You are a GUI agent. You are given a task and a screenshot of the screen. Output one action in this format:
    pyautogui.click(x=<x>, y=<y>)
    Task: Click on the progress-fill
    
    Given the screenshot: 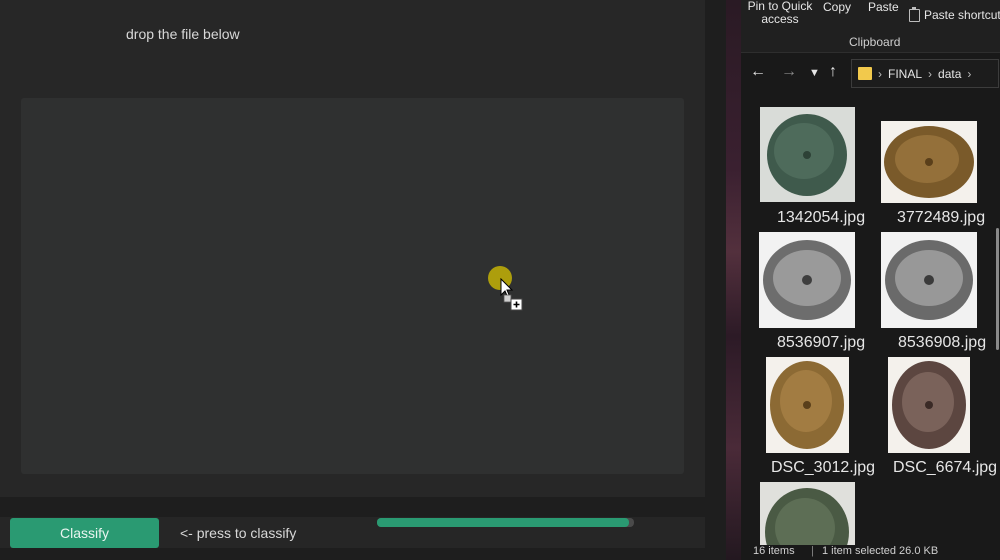 What is the action you would take?
    pyautogui.click(x=503, y=522)
    